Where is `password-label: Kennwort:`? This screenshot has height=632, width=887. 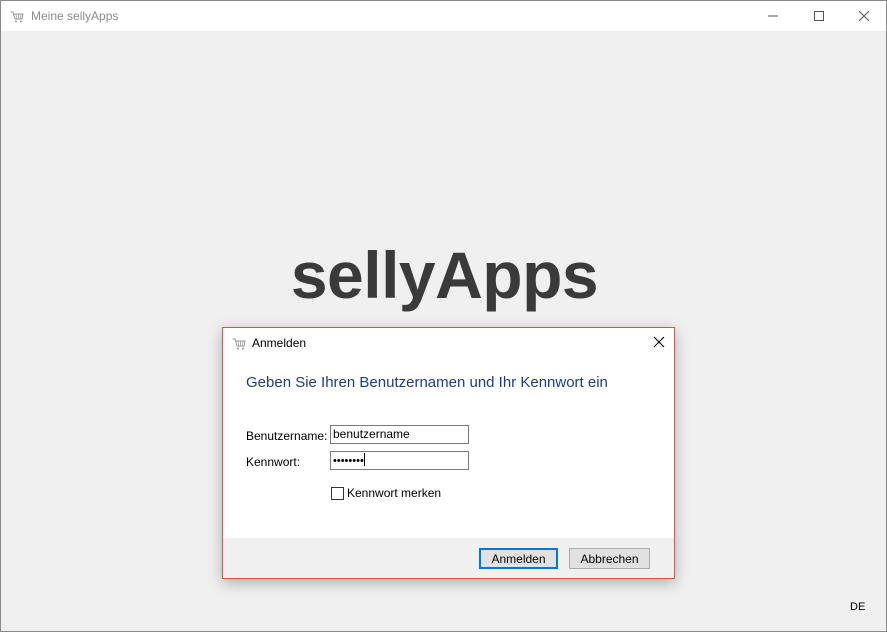
password-label: Kennwort: is located at coordinates (273, 462).